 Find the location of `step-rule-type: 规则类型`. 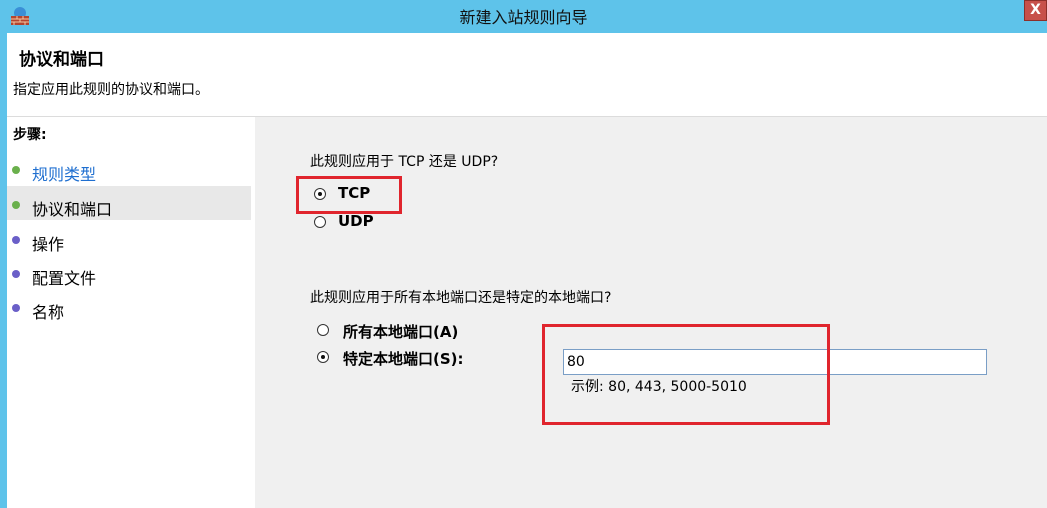

step-rule-type: 规则类型 is located at coordinates (129, 168).